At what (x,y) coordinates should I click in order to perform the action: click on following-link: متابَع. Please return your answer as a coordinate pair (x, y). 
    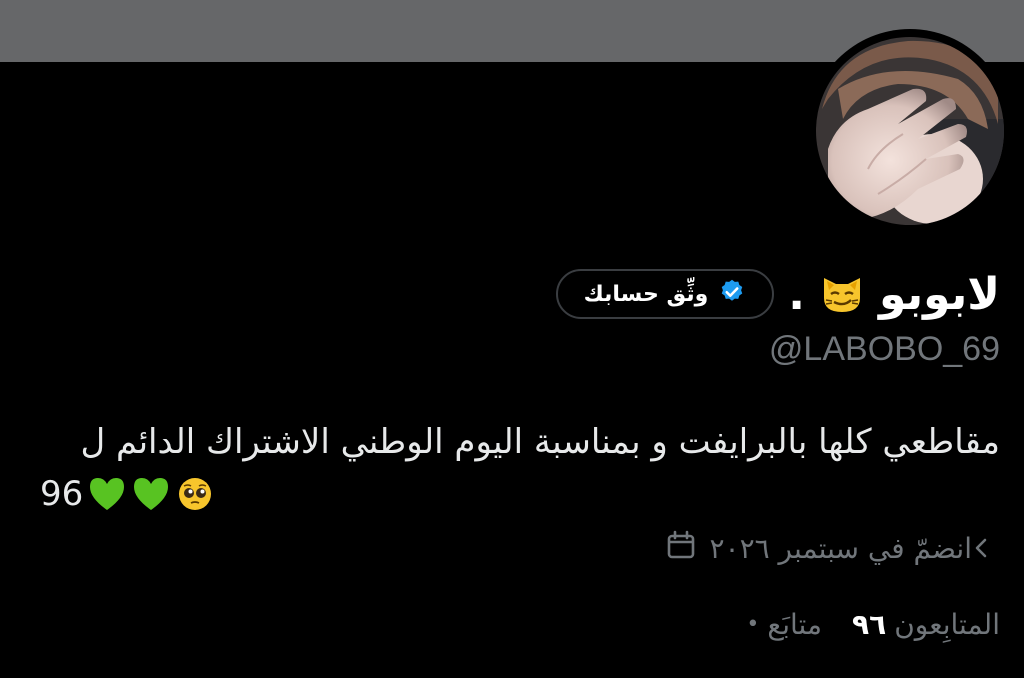
    Looking at the image, I should click on (794, 624).